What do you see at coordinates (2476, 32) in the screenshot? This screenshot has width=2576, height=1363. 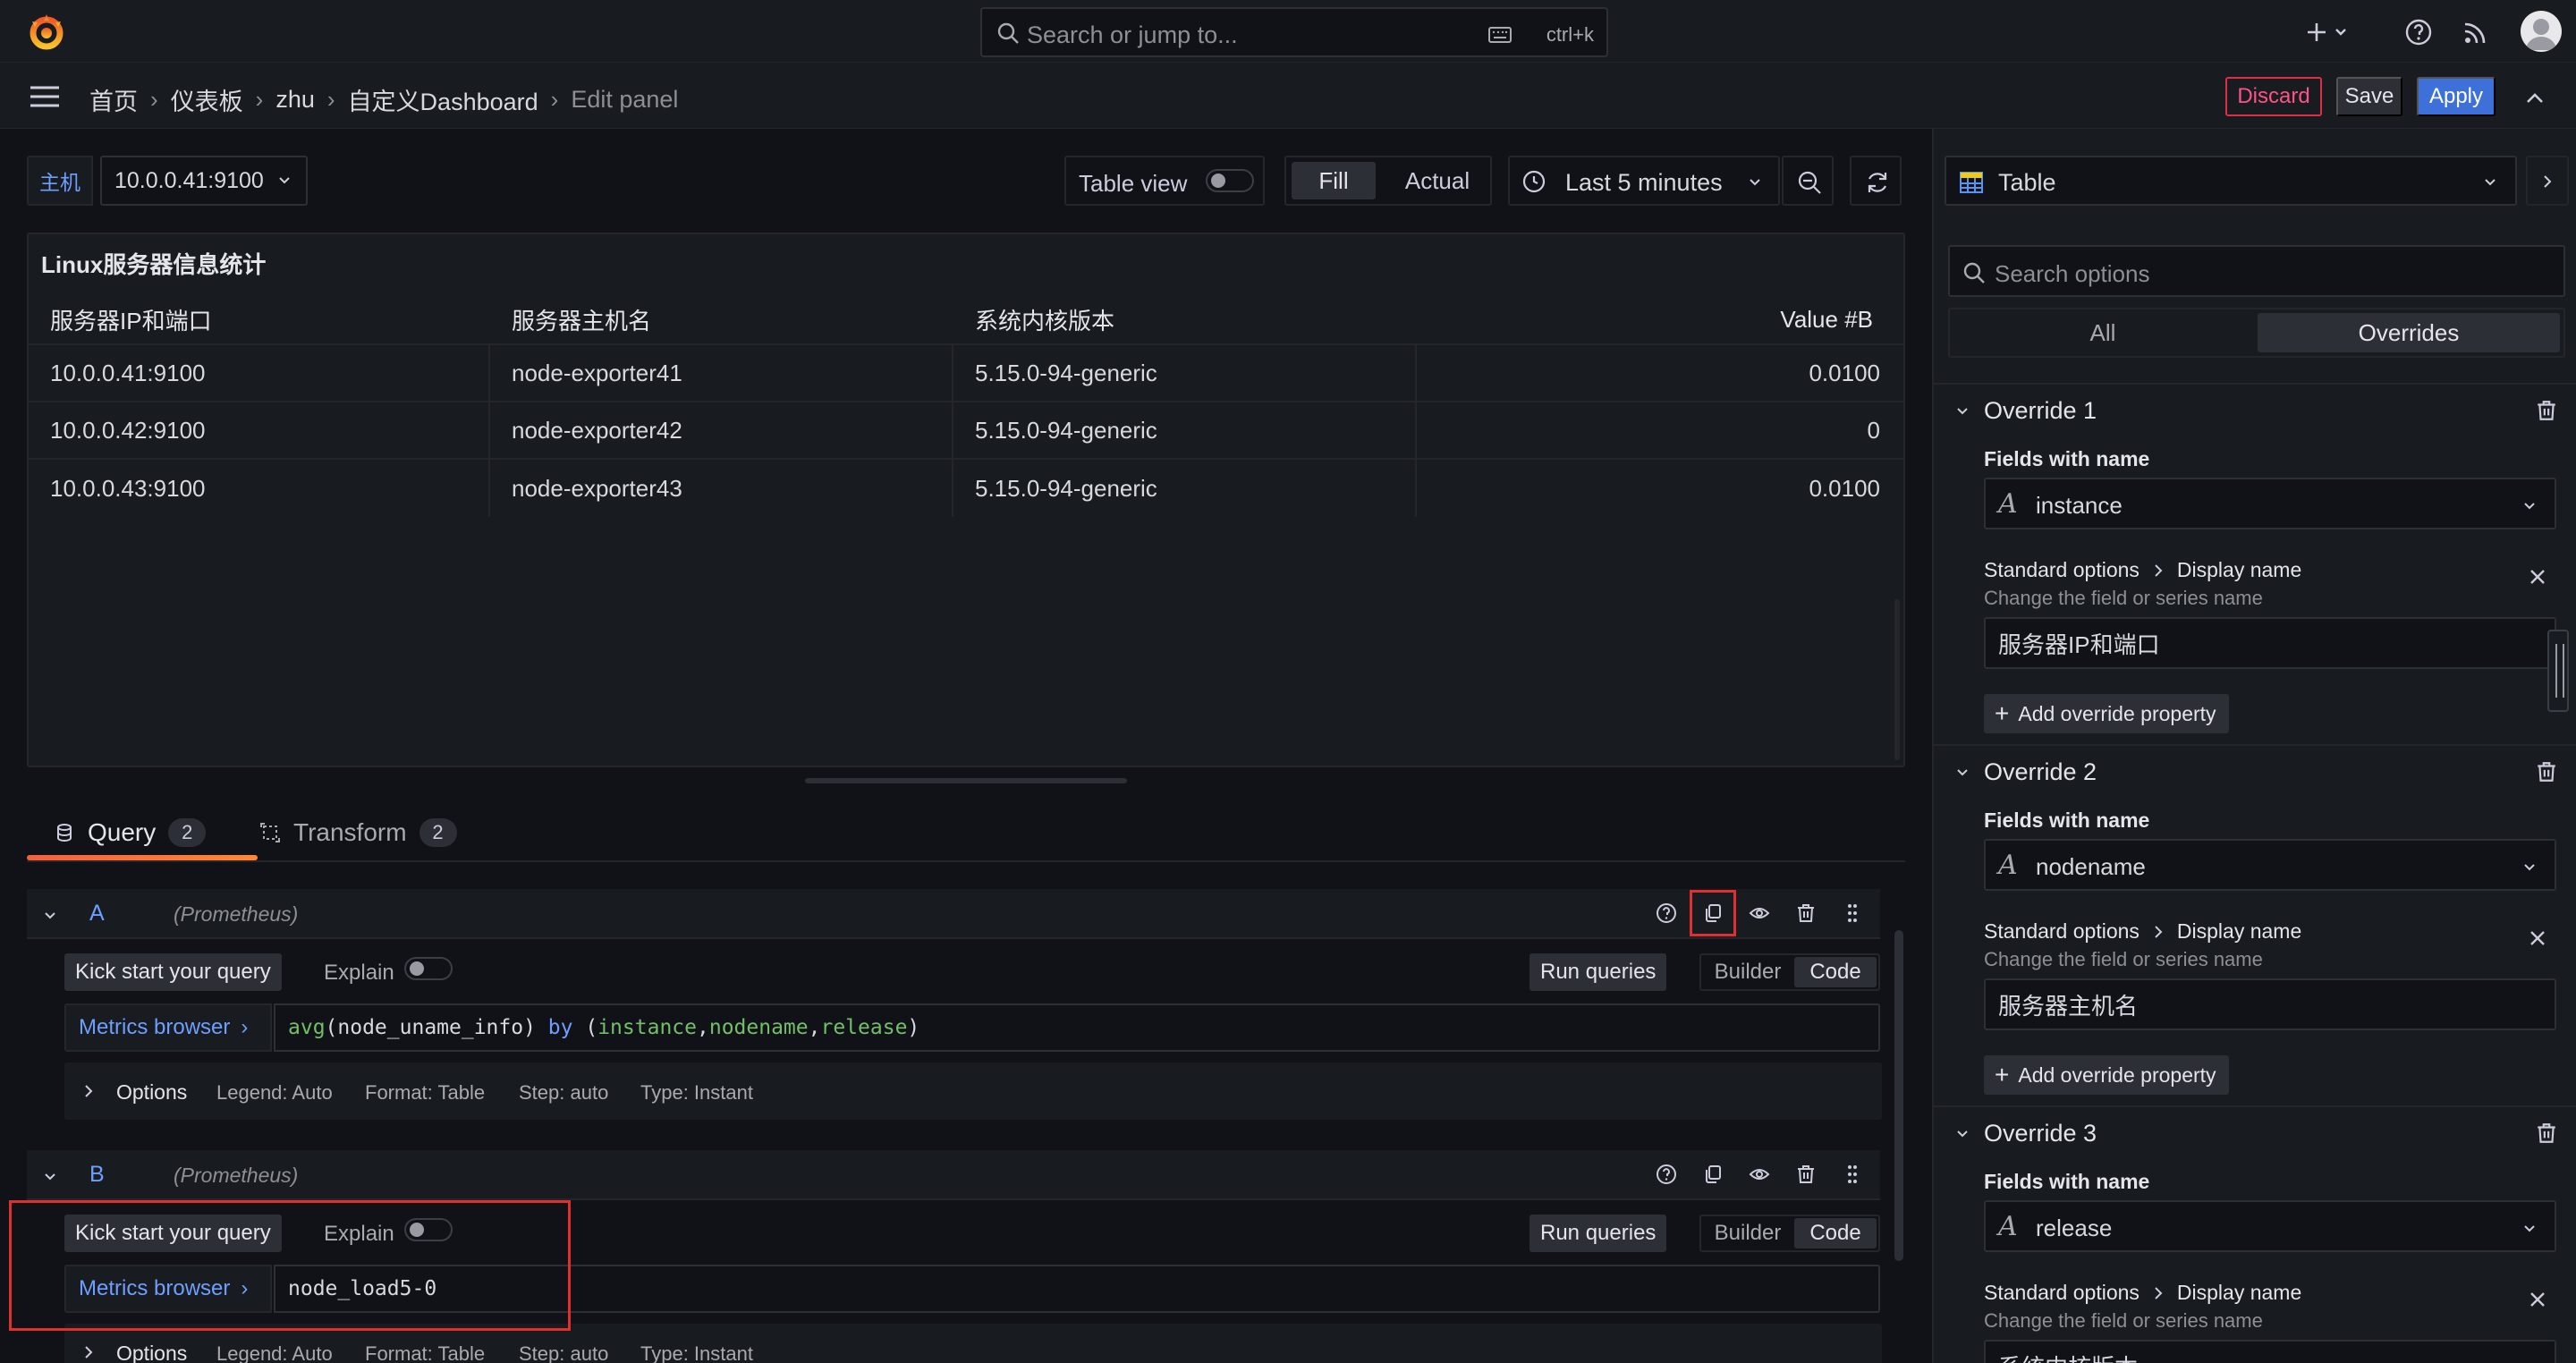 I see `news-rss-icon` at bounding box center [2476, 32].